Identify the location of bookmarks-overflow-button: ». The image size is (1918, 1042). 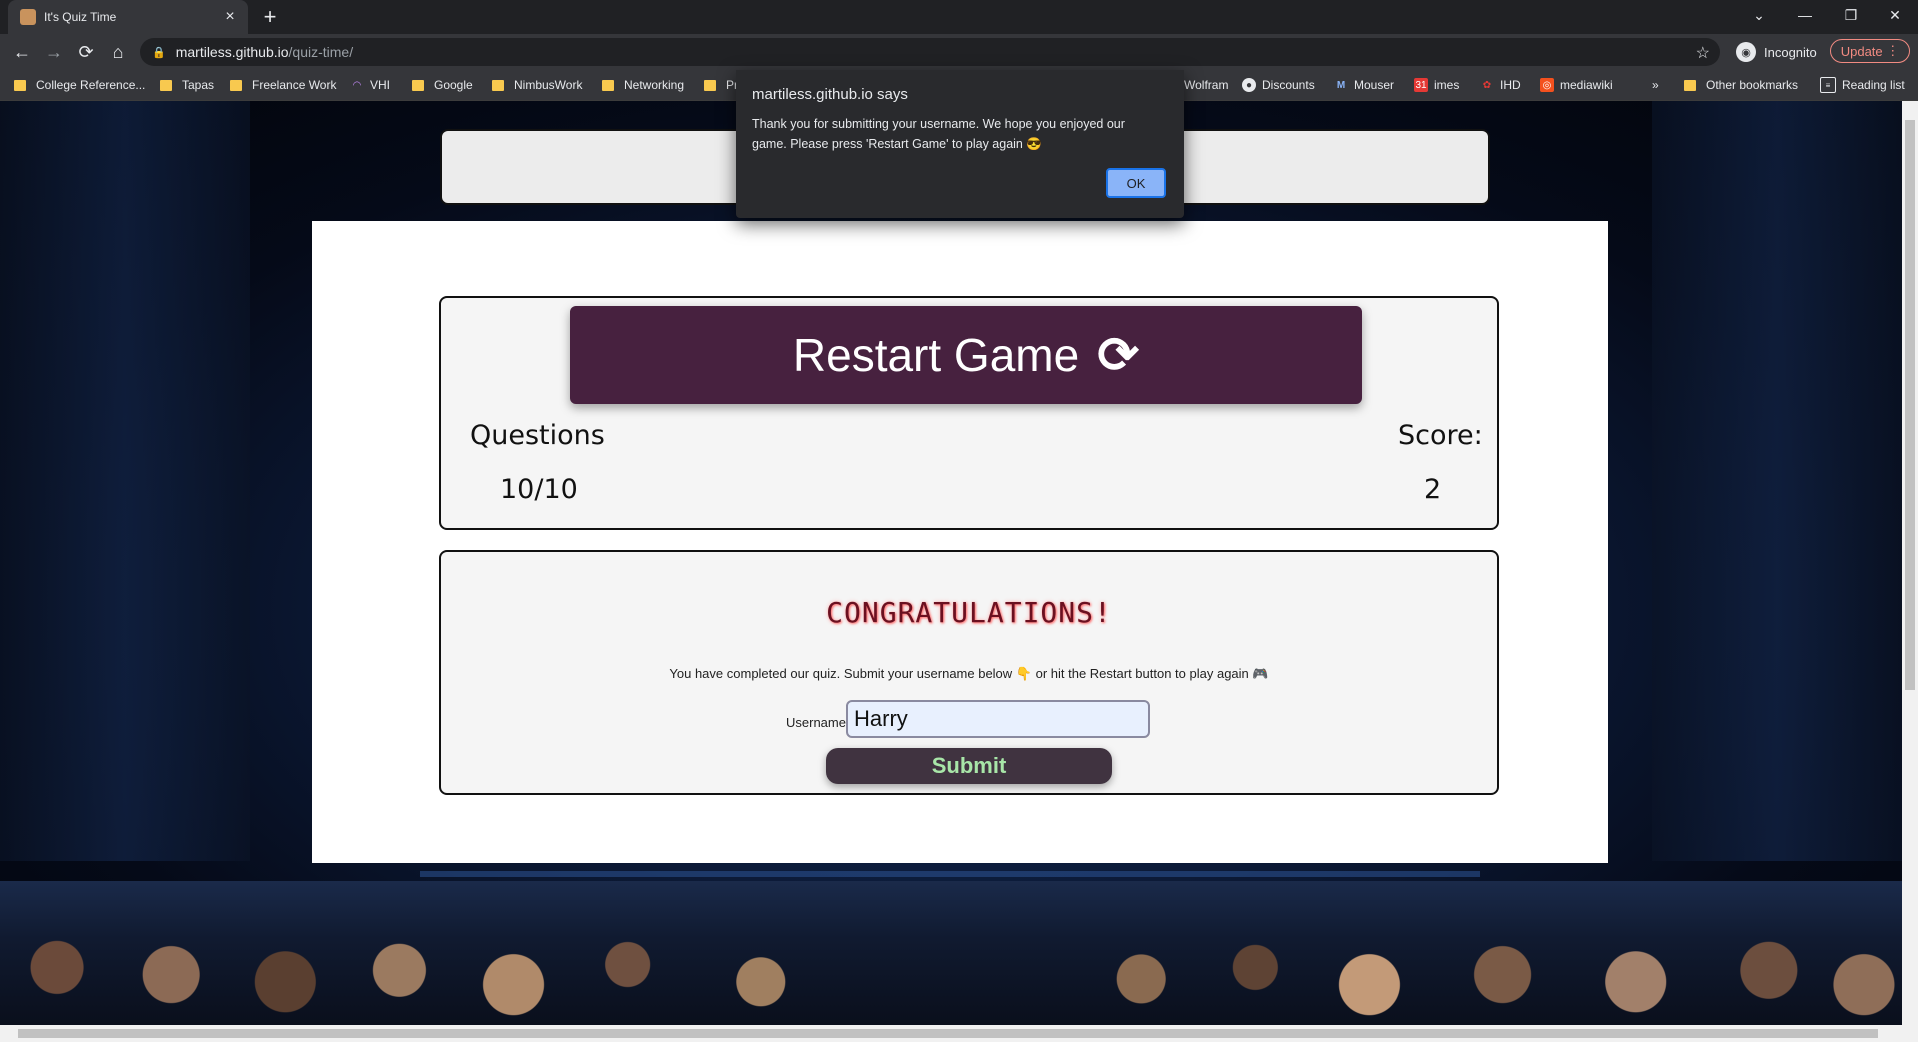
(1655, 85).